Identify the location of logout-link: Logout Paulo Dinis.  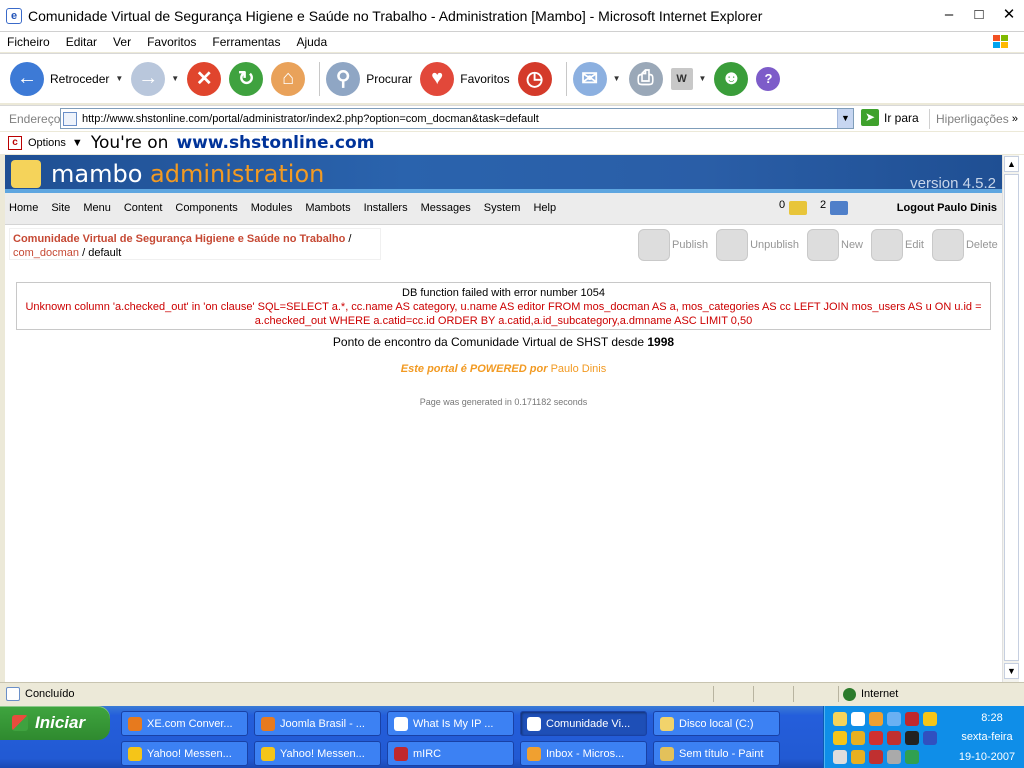
(947, 208).